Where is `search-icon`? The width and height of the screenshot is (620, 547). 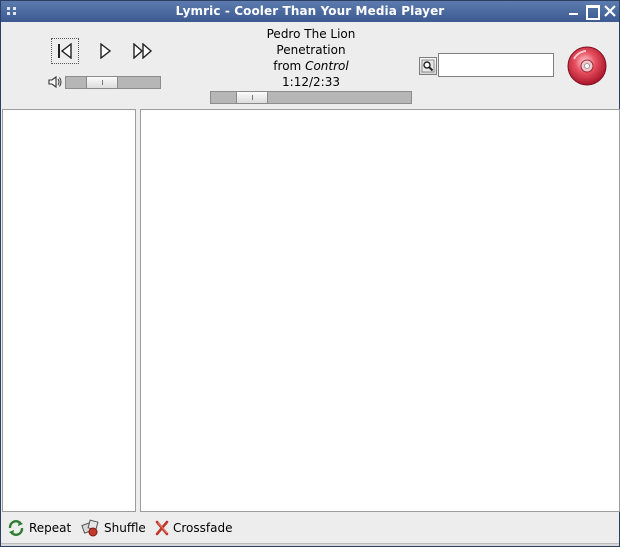 search-icon is located at coordinates (428, 66).